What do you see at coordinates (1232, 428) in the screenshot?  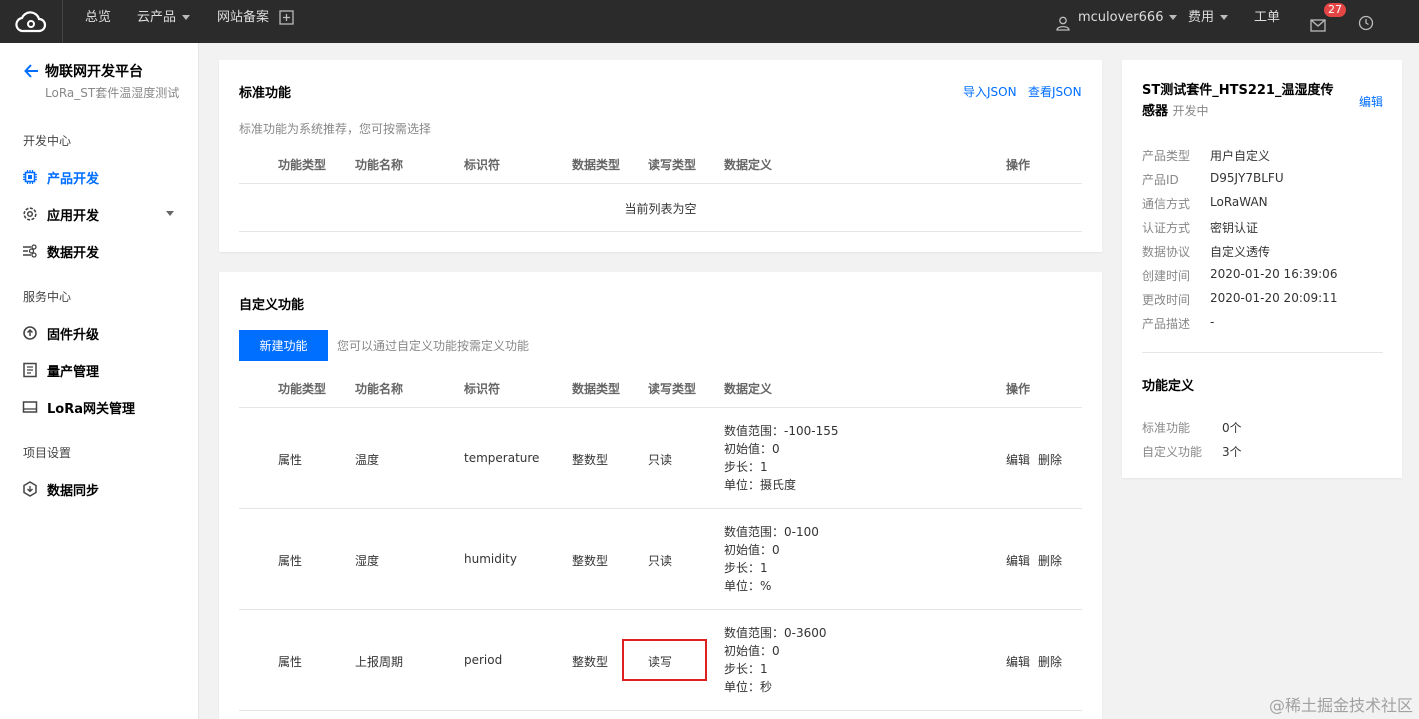 I see `info-value: 0个` at bounding box center [1232, 428].